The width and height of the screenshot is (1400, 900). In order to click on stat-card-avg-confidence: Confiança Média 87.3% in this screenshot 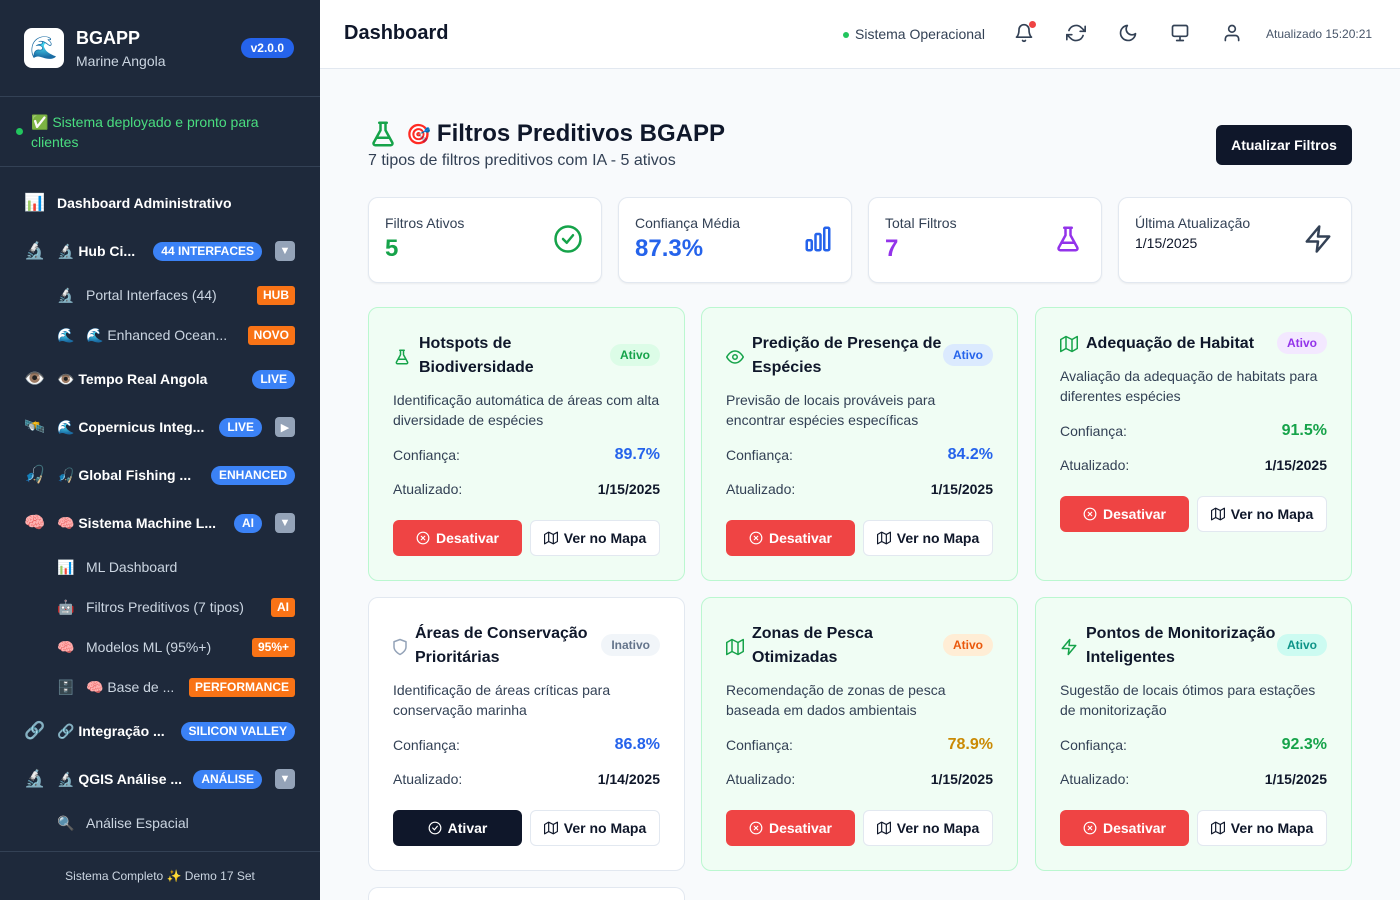, I will do `click(735, 240)`.